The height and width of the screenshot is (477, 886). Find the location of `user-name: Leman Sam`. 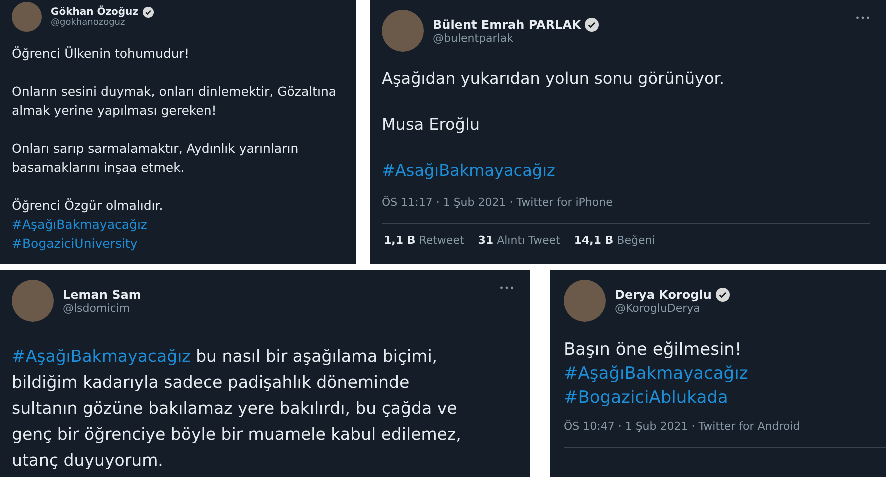

user-name: Leman Sam is located at coordinates (102, 295).